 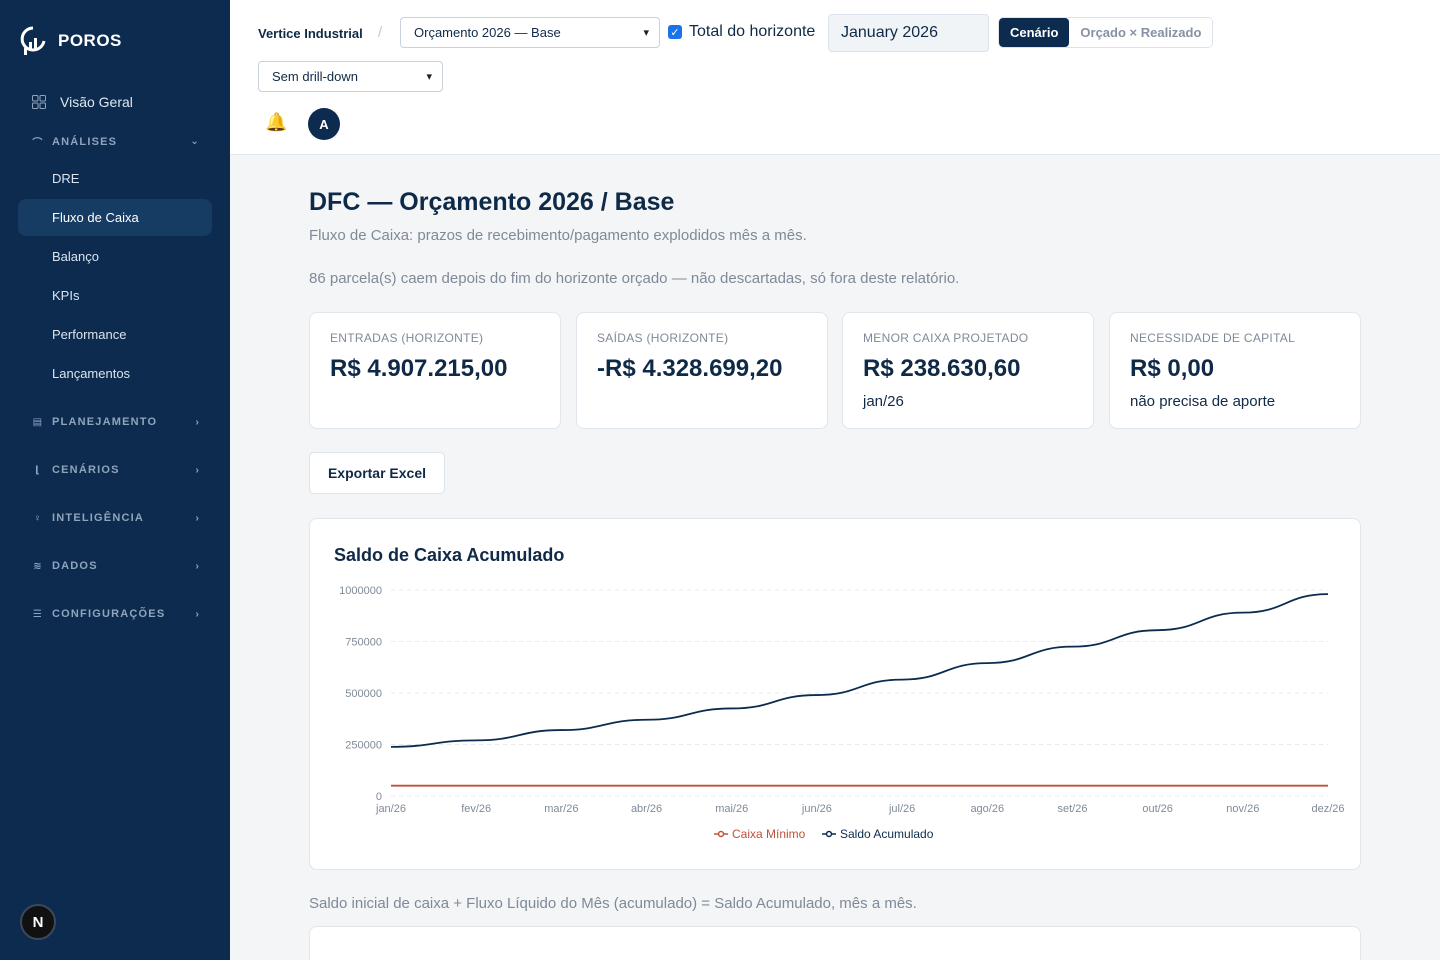 What do you see at coordinates (946, 338) in the screenshot?
I see `kpi-label: MENOR CAIXA PROJETADO` at bounding box center [946, 338].